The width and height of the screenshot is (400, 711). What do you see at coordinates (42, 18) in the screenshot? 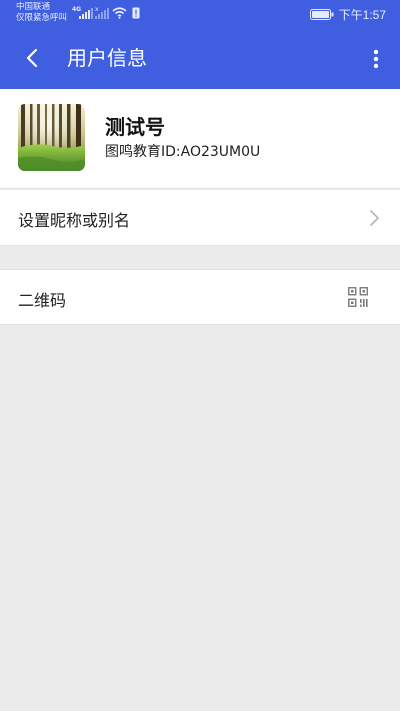
I see `emergency-only-text: 仅限紧急呼叫` at bounding box center [42, 18].